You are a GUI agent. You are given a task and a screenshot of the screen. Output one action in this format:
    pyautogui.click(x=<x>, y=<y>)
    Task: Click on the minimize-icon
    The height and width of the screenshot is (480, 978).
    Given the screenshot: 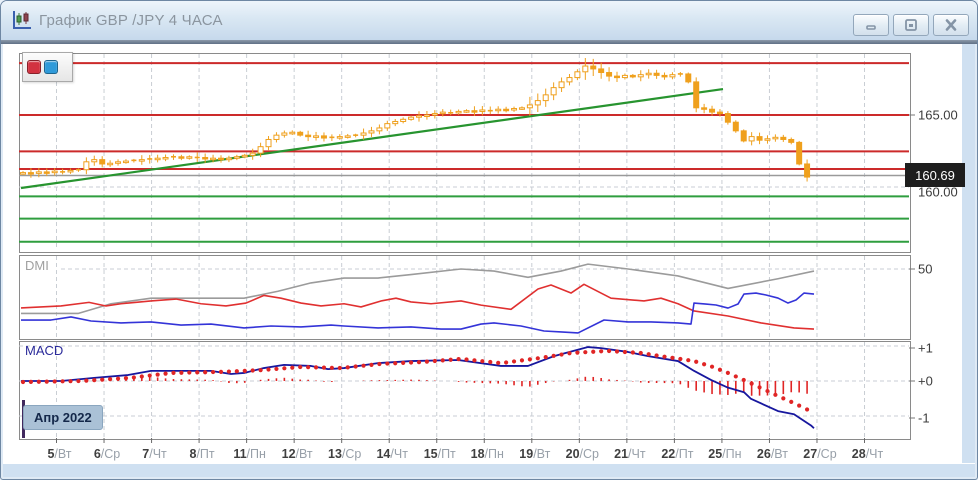 What is the action you would take?
    pyautogui.click(x=871, y=27)
    